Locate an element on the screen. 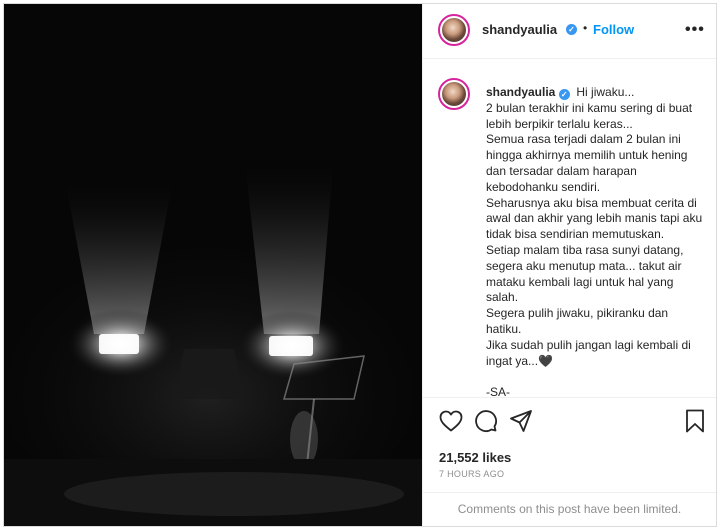 This screenshot has height=530, width=720. post-timestamp: 7 HOURS AGO is located at coordinates (471, 474).